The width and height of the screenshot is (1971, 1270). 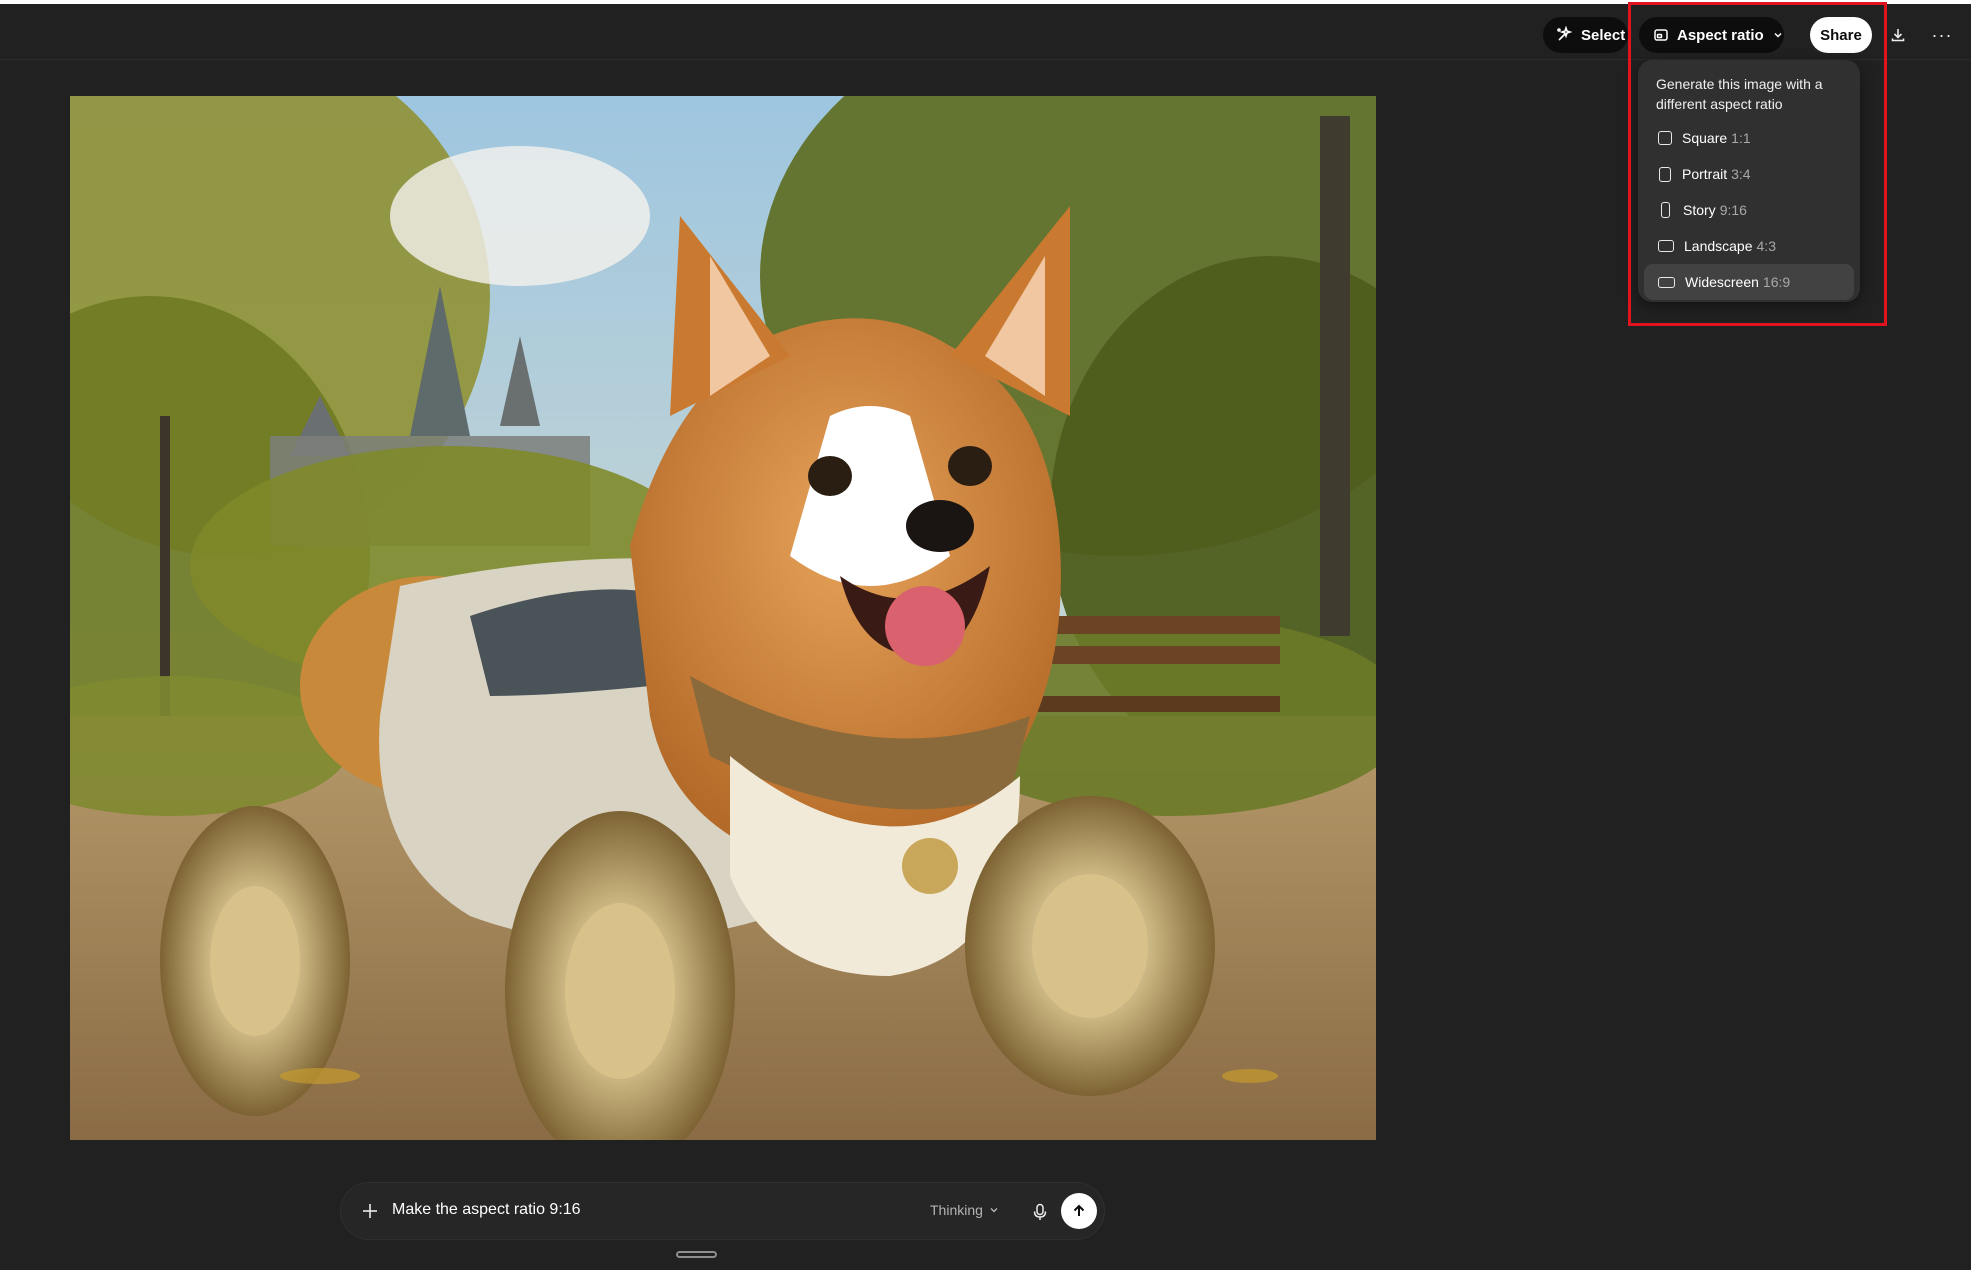 I want to click on aspect-option-widescreen: Widescreen 16:9, so click(x=1749, y=282).